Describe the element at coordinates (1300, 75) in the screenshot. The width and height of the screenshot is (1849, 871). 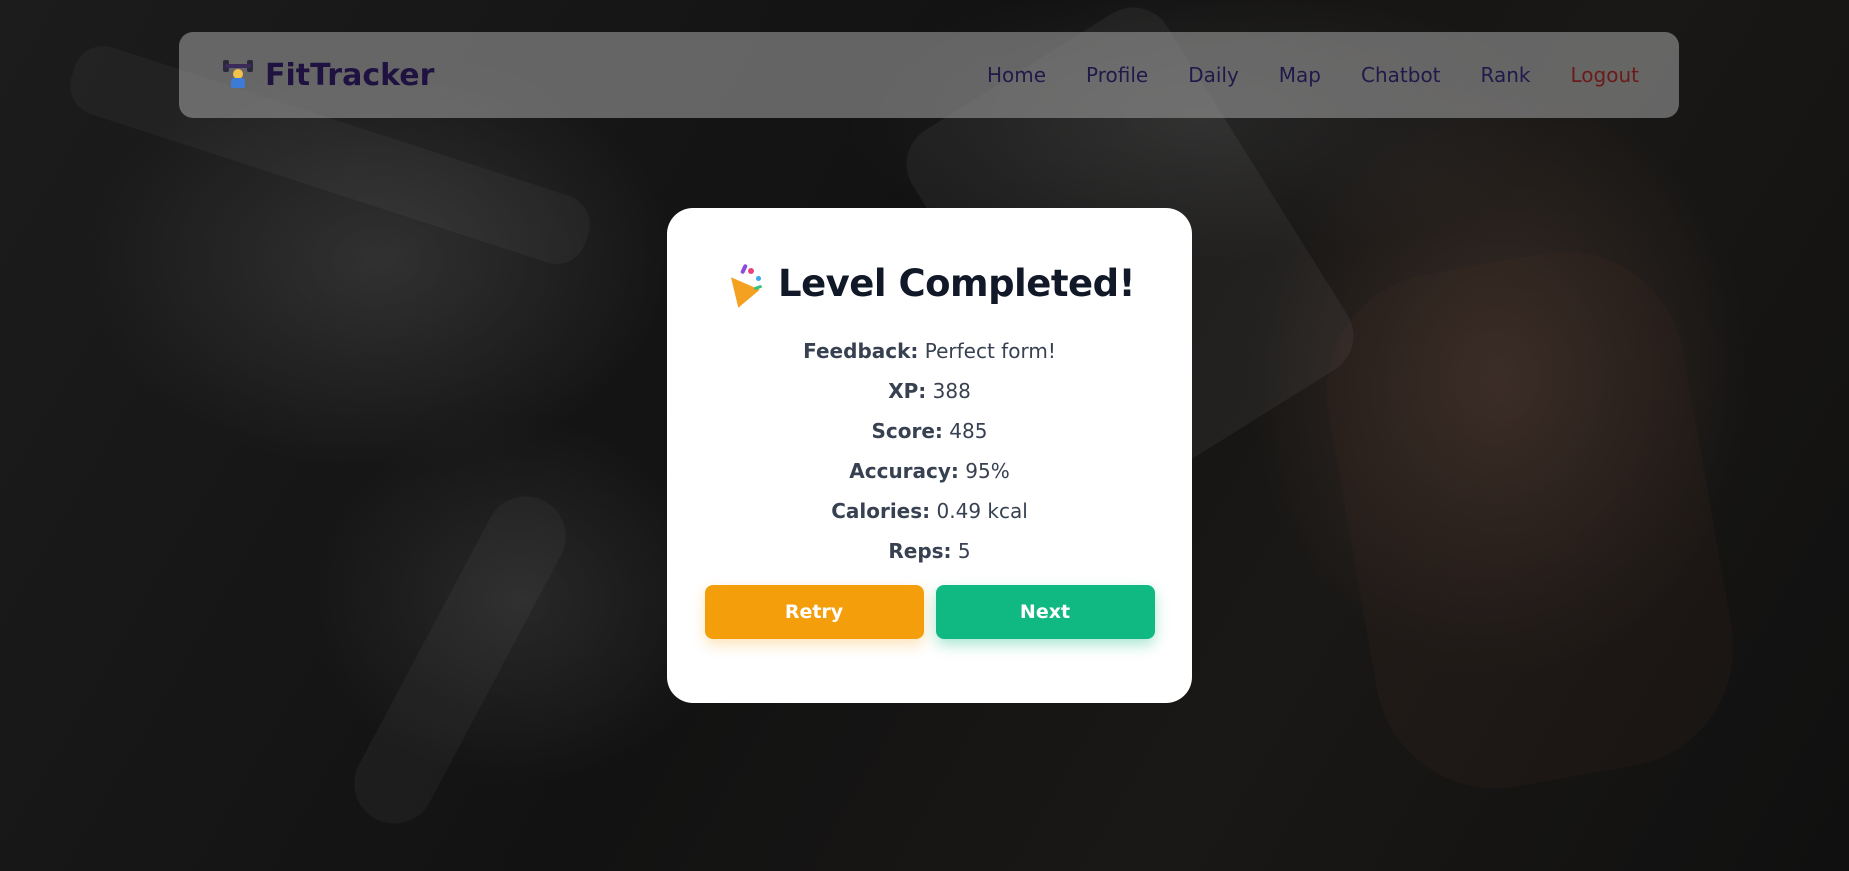
I see `nav-link-map: Map` at that location.